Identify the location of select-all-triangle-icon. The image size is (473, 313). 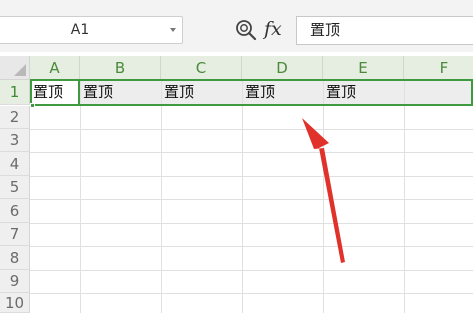
(20, 70).